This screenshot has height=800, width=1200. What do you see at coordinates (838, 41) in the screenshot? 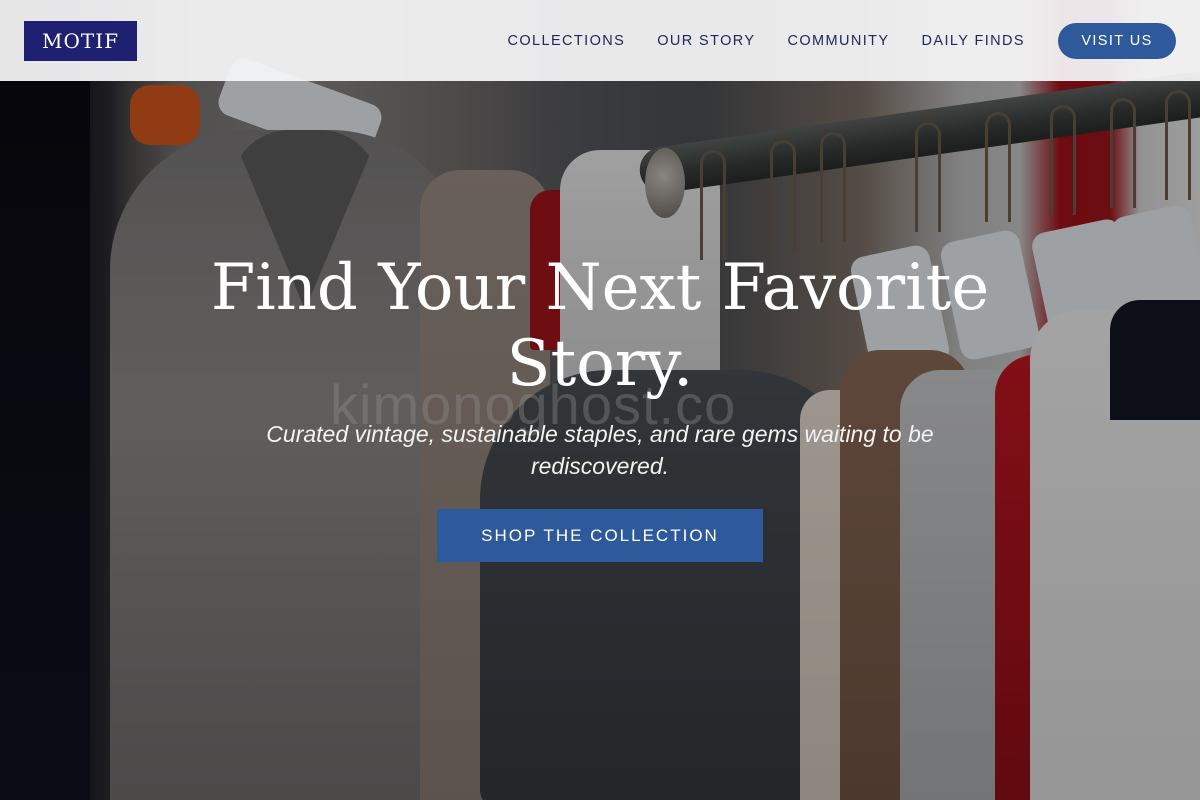
I see `nav-link-community: COMMUNITY` at bounding box center [838, 41].